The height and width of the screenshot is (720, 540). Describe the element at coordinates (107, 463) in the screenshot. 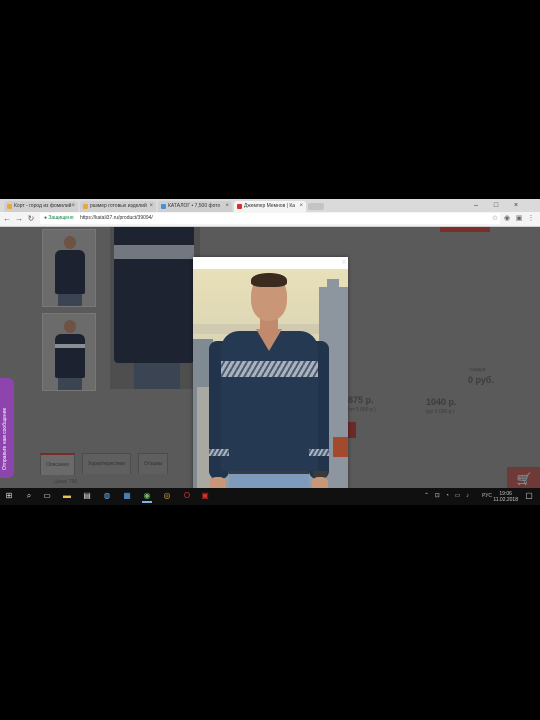

I see `tab-characteristics: Характеристики` at that location.